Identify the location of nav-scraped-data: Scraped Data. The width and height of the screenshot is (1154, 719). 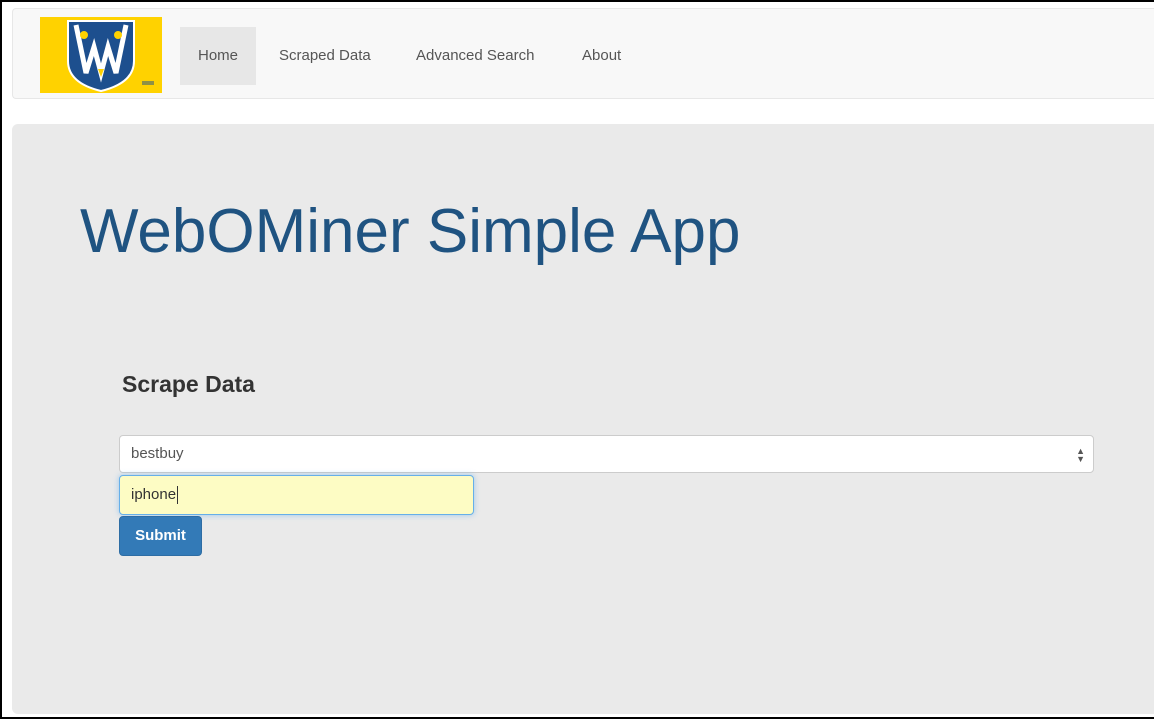
(325, 56).